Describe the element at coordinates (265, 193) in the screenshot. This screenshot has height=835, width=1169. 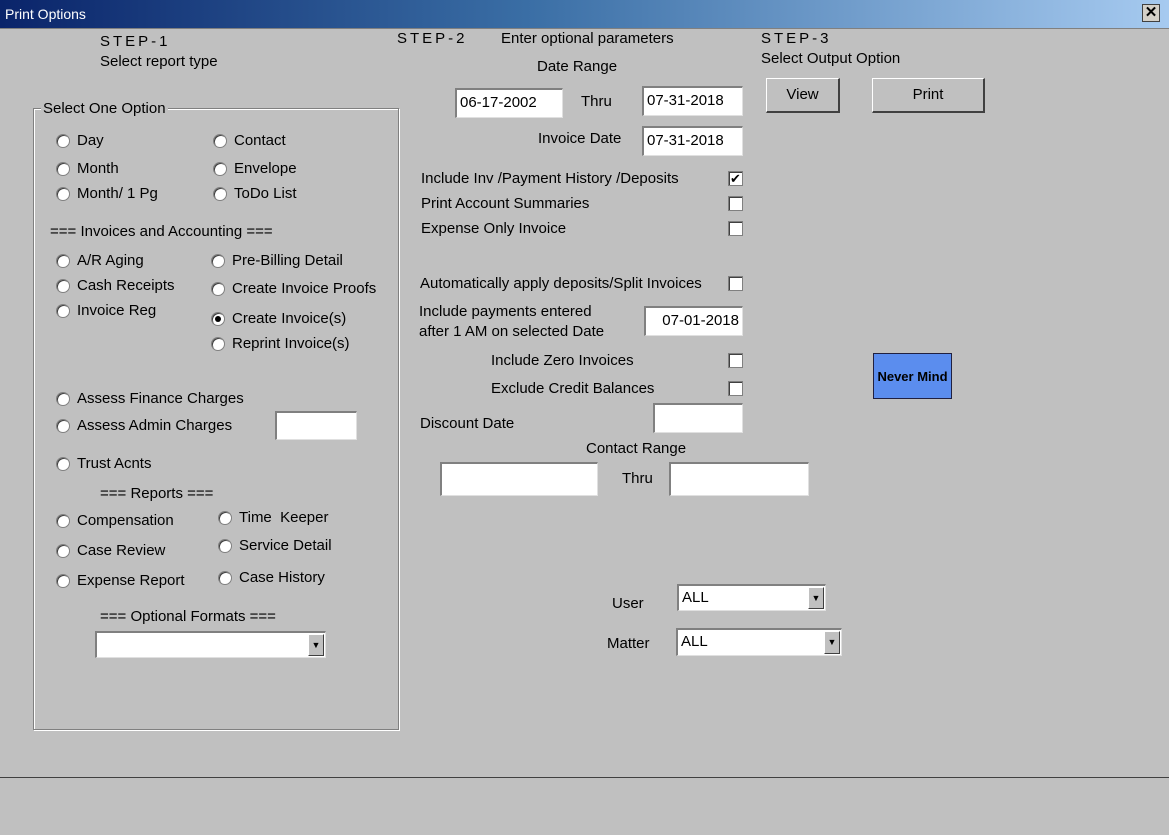
I see `label-todo-list: ToDo List` at that location.